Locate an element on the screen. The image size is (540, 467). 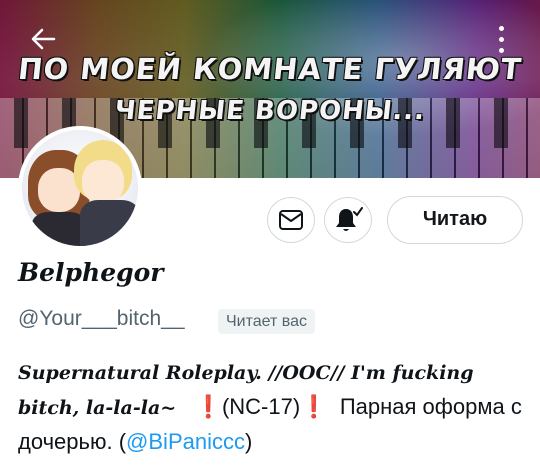
avatar-body-right is located at coordinates (109, 223).